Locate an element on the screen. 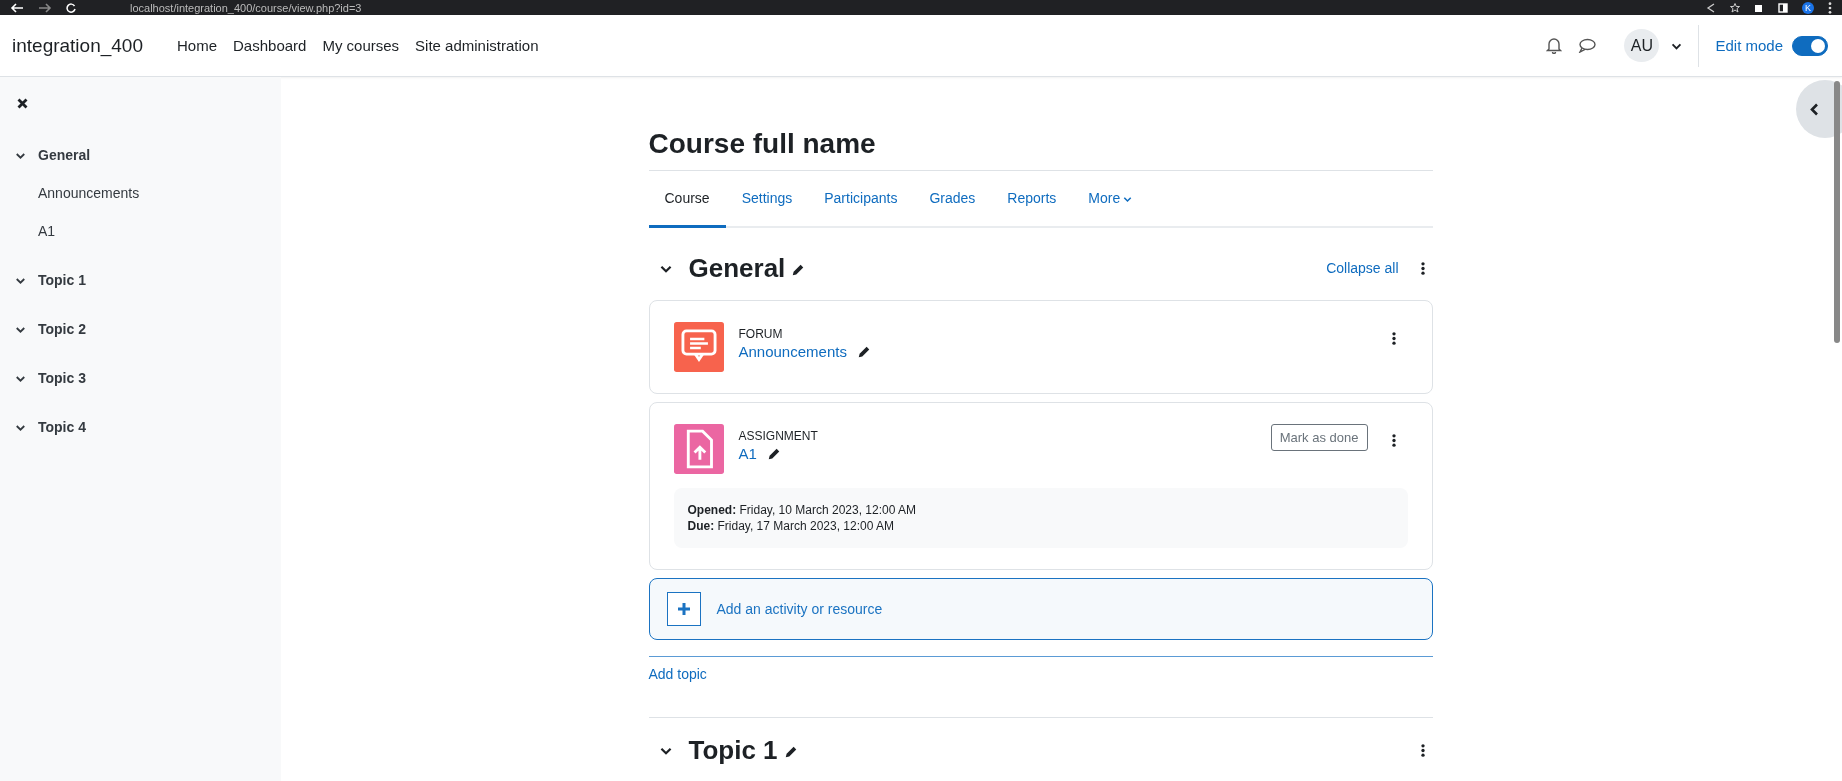 Image resolution: width=1842 pixels, height=781 pixels. nav-tab: Grades is located at coordinates (952, 199).